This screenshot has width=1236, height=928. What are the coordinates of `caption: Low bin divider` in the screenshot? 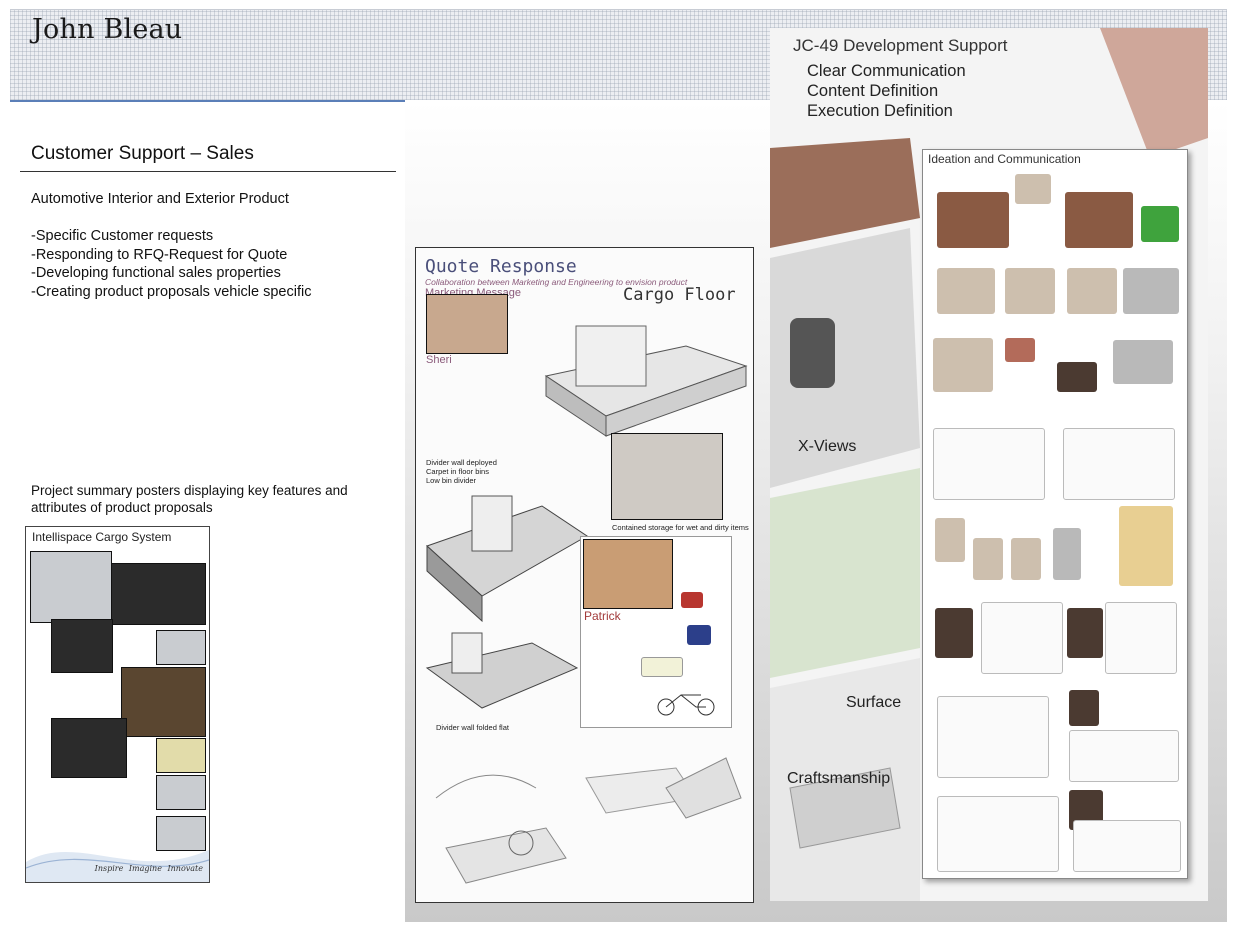 It's located at (451, 480).